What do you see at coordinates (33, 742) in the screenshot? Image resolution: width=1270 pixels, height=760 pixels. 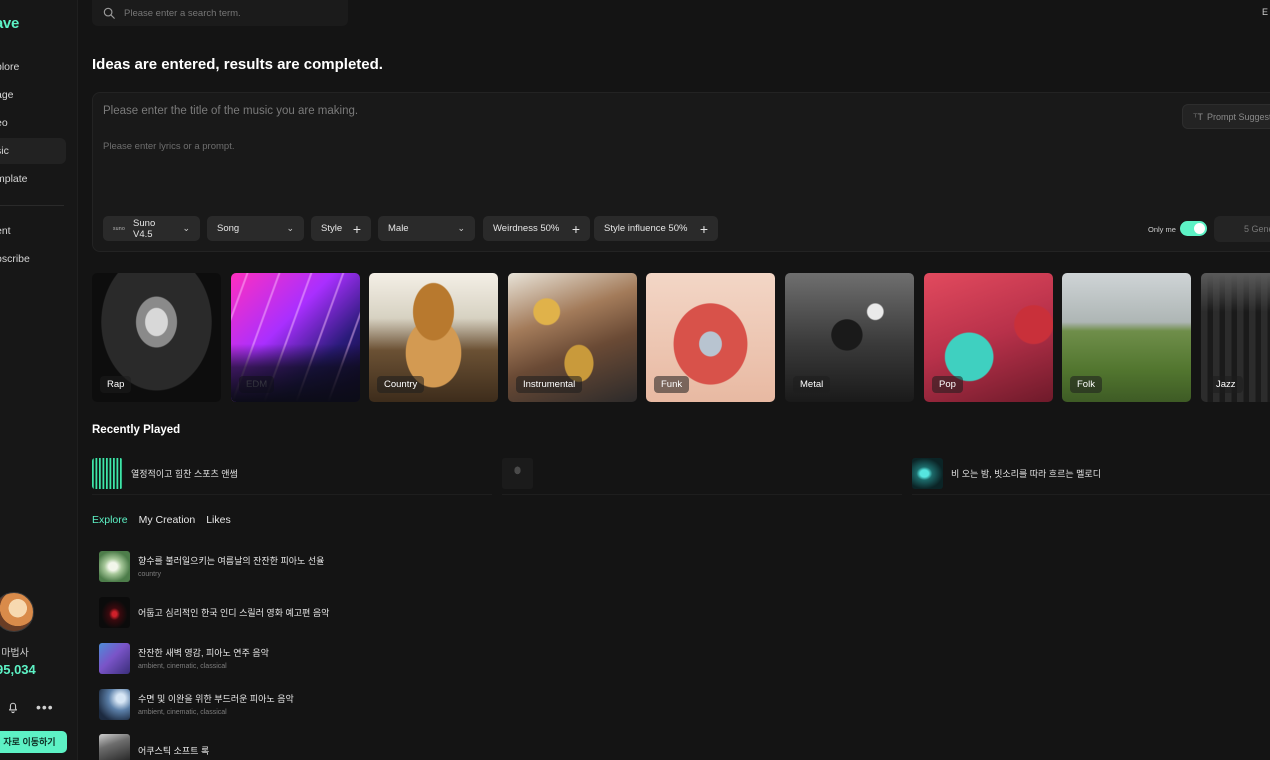 I see `cta-button: 자로 이동하기` at bounding box center [33, 742].